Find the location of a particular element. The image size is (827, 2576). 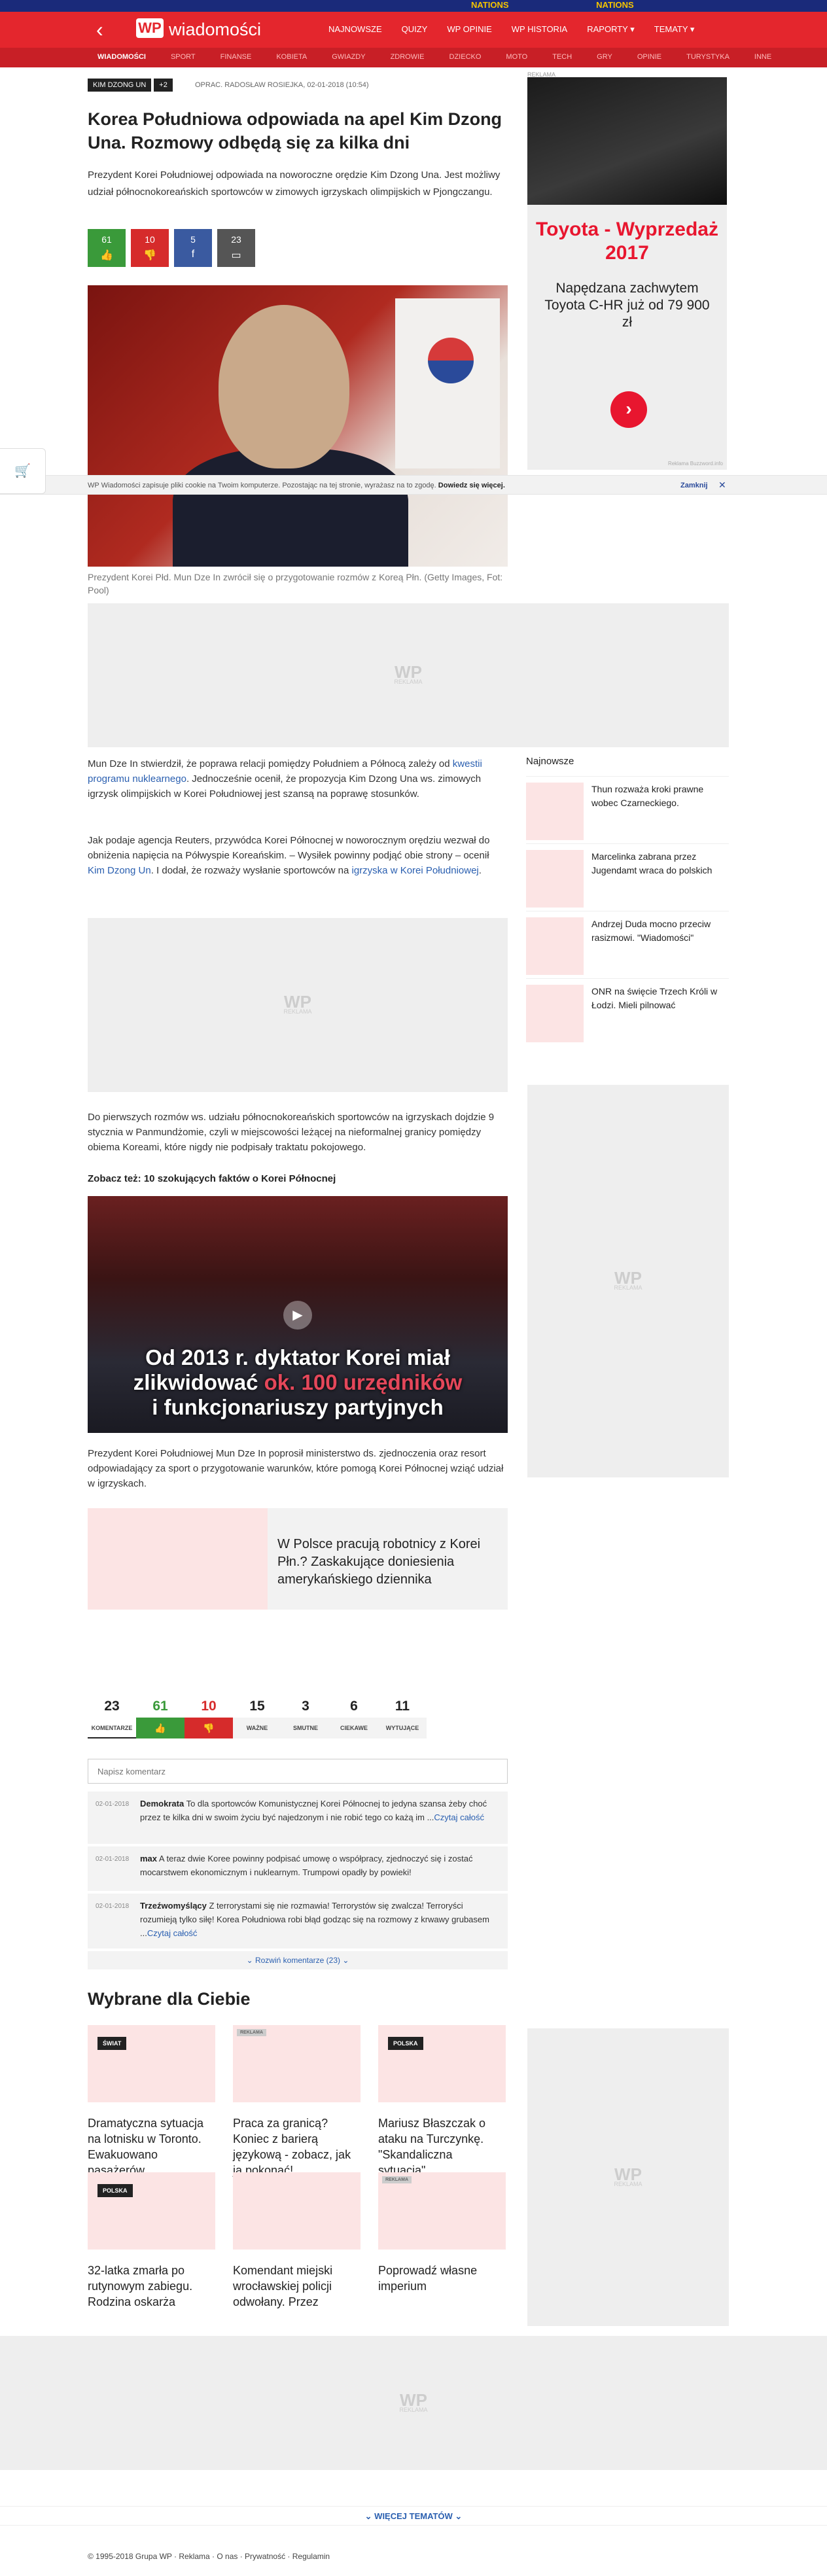

dislike-count: 10 is located at coordinates (150, 239).